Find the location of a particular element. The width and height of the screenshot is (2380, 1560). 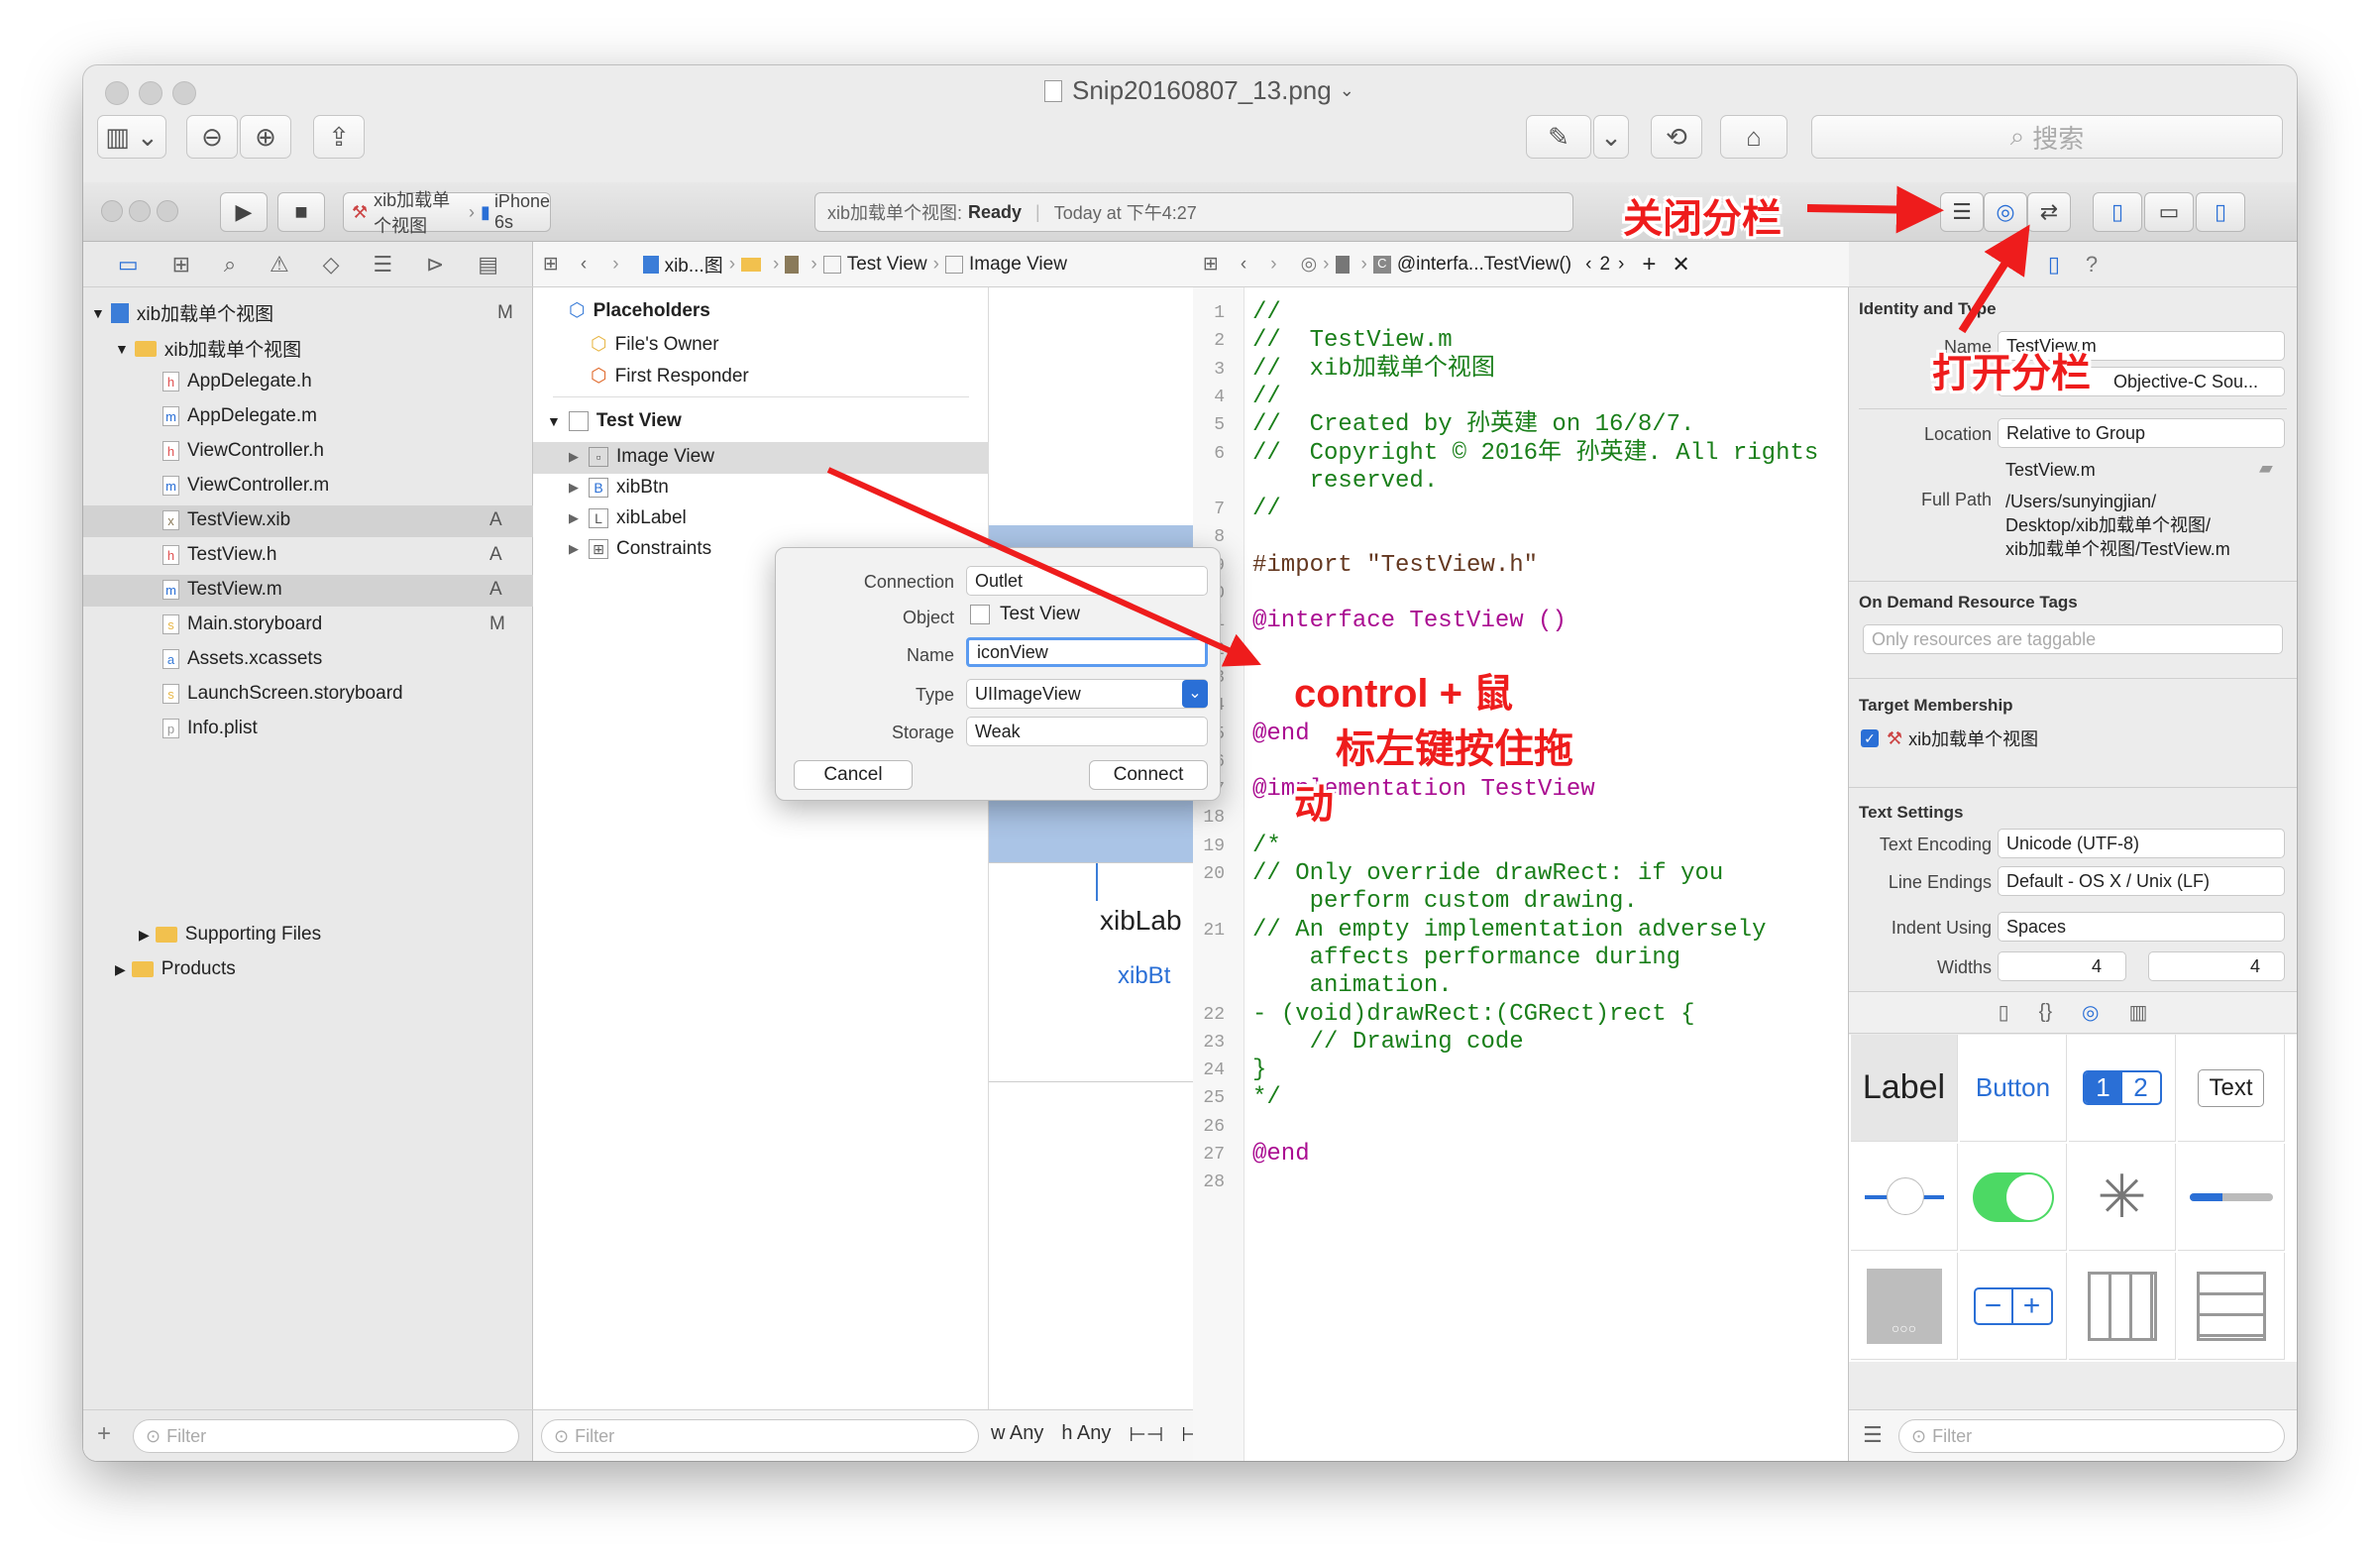

annotation-drag: control + 鼠 标左键按住拖 动 is located at coordinates (1433, 749).